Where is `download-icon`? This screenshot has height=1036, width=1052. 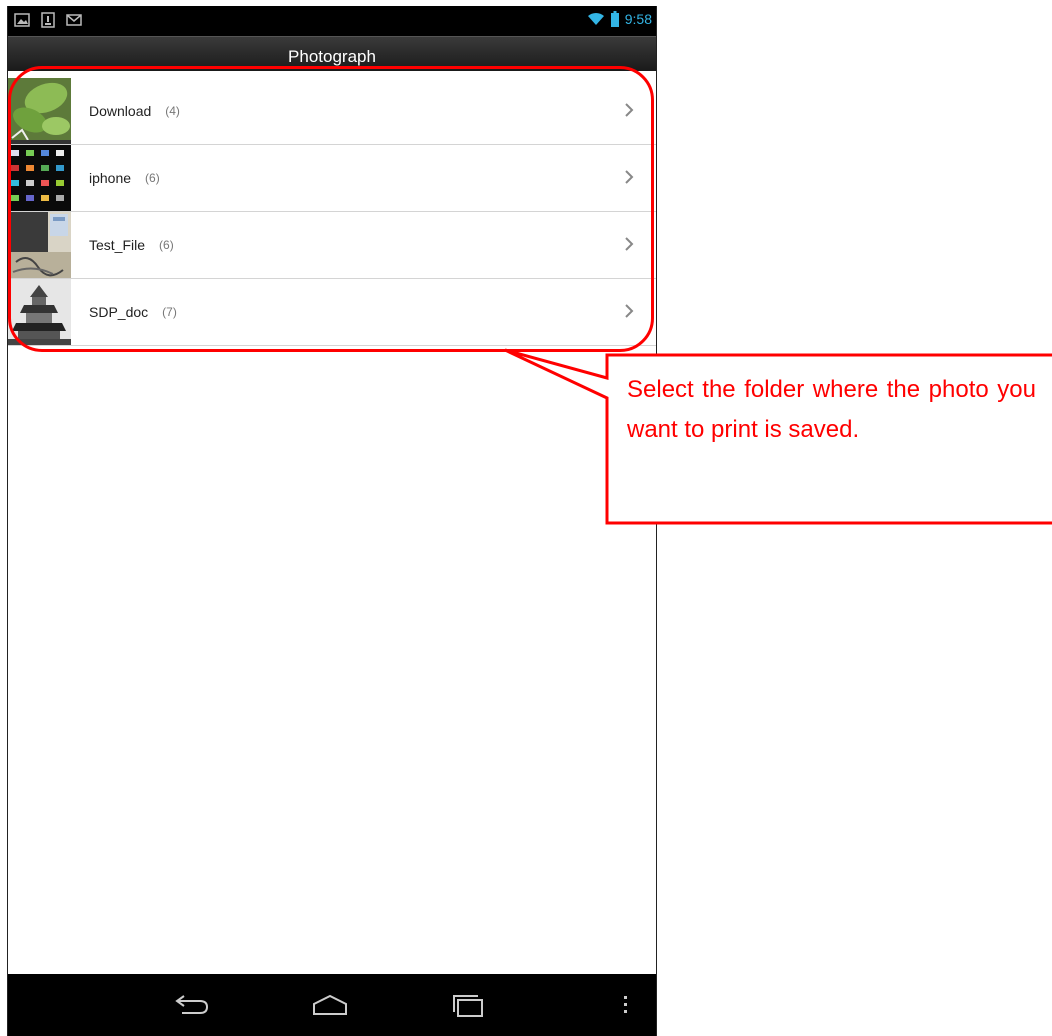 download-icon is located at coordinates (48, 20).